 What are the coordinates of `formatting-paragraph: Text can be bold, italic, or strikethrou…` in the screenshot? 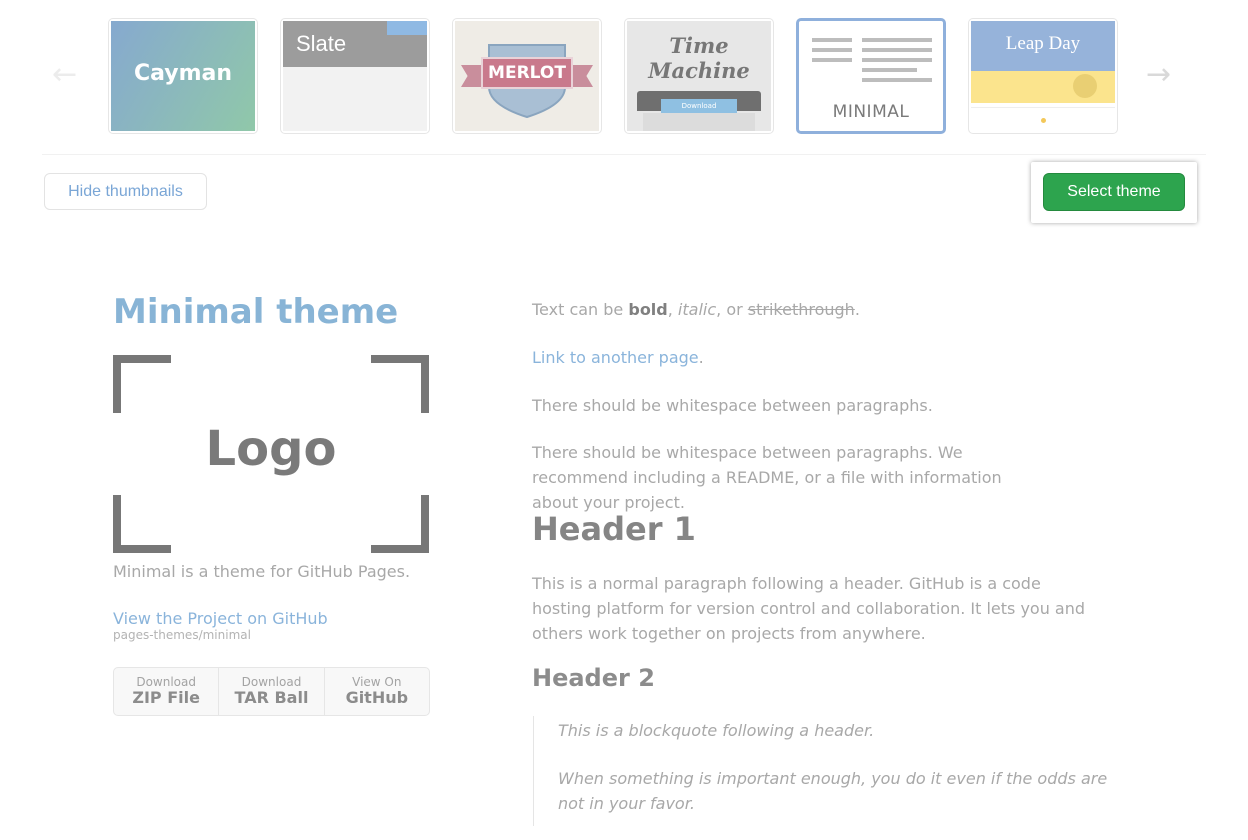 It's located at (822, 309).